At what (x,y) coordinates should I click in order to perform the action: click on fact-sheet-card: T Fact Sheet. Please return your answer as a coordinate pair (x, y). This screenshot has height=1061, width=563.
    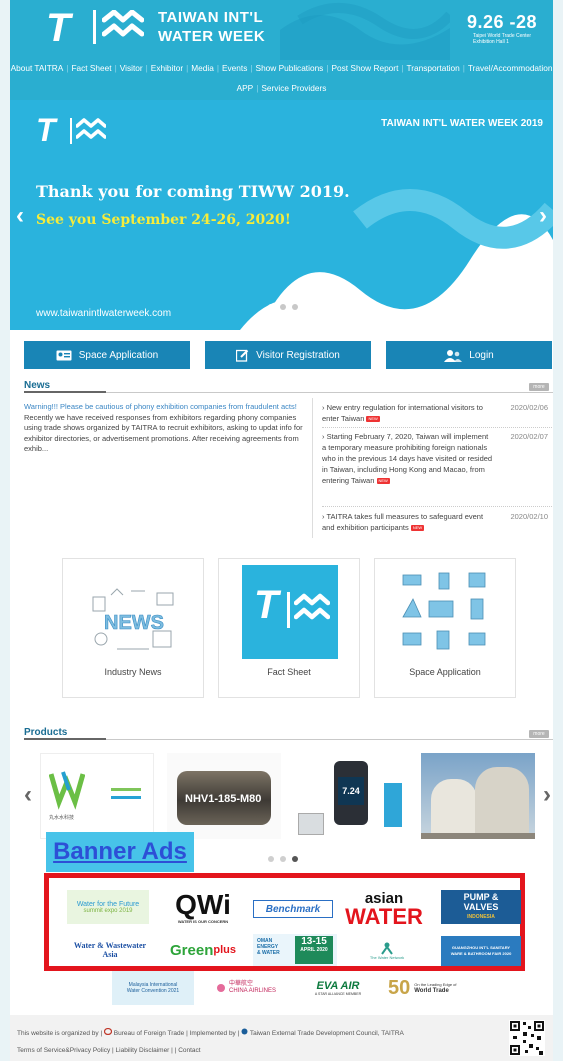
    Looking at the image, I should click on (289, 628).